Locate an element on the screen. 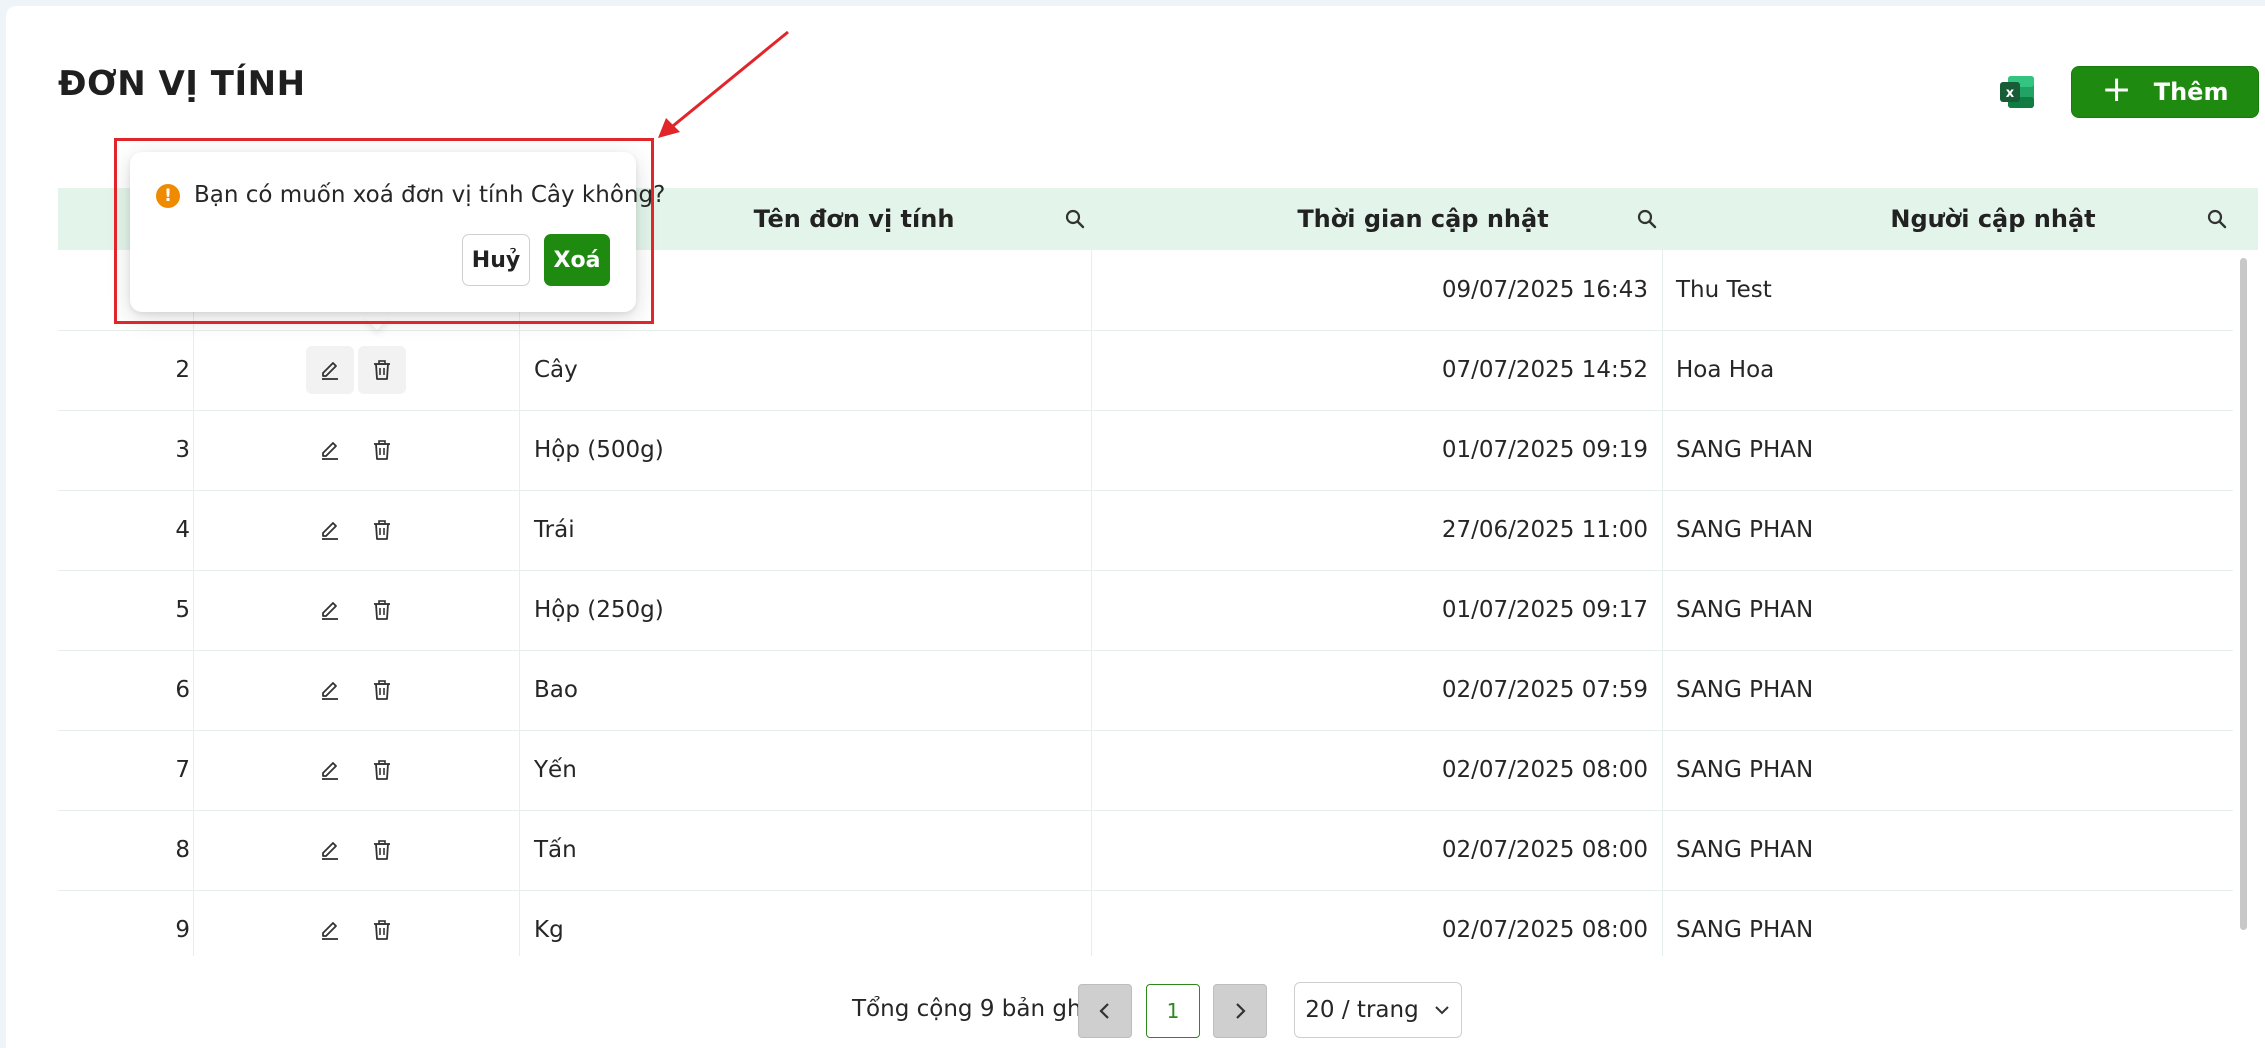 The image size is (2265, 1048). prev-page-button is located at coordinates (1105, 1011).